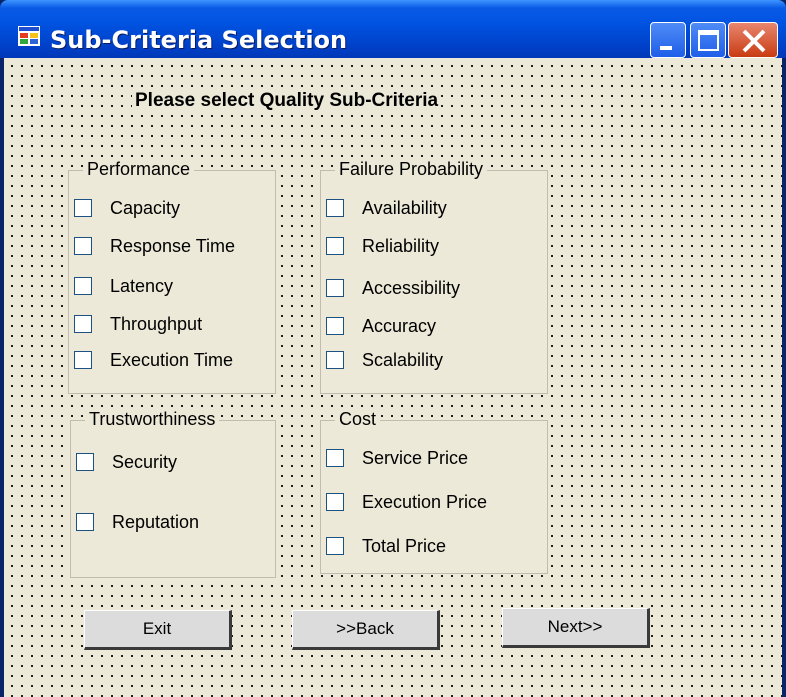 This screenshot has height=697, width=786. I want to click on checkbox-label: Availability, so click(404, 208).